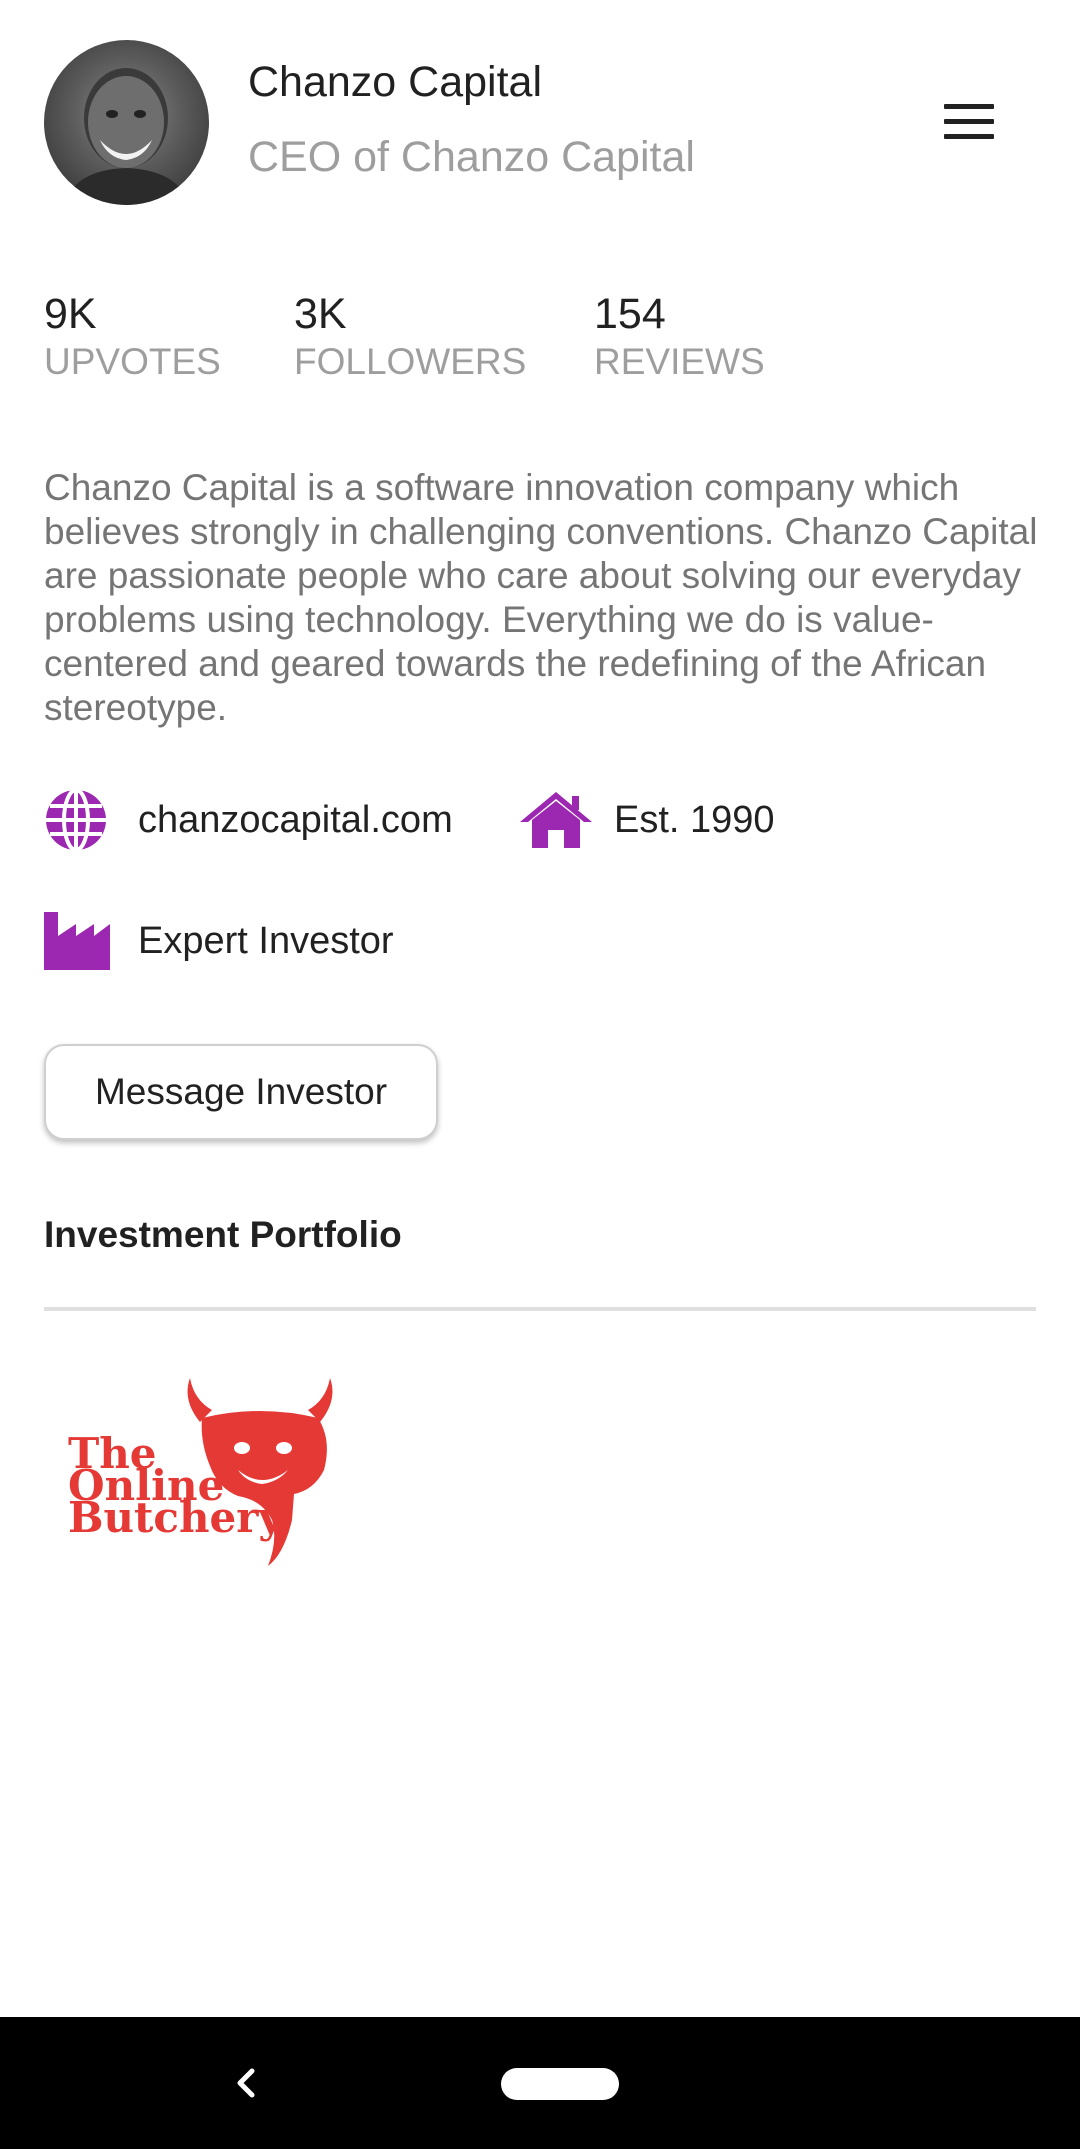 Image resolution: width=1080 pixels, height=2149 pixels. I want to click on globe-icon, so click(76, 820).